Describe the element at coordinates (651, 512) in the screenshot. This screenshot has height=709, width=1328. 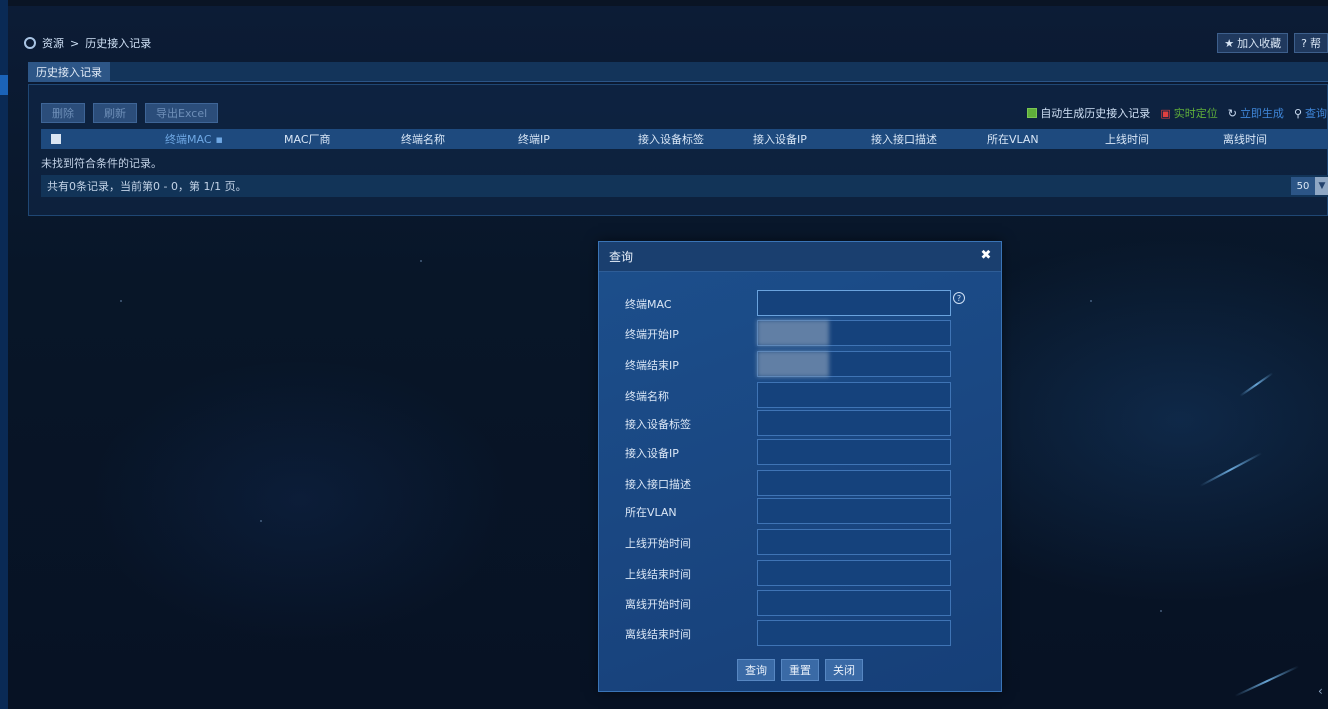
I see `field-label: 所在VLAN` at that location.